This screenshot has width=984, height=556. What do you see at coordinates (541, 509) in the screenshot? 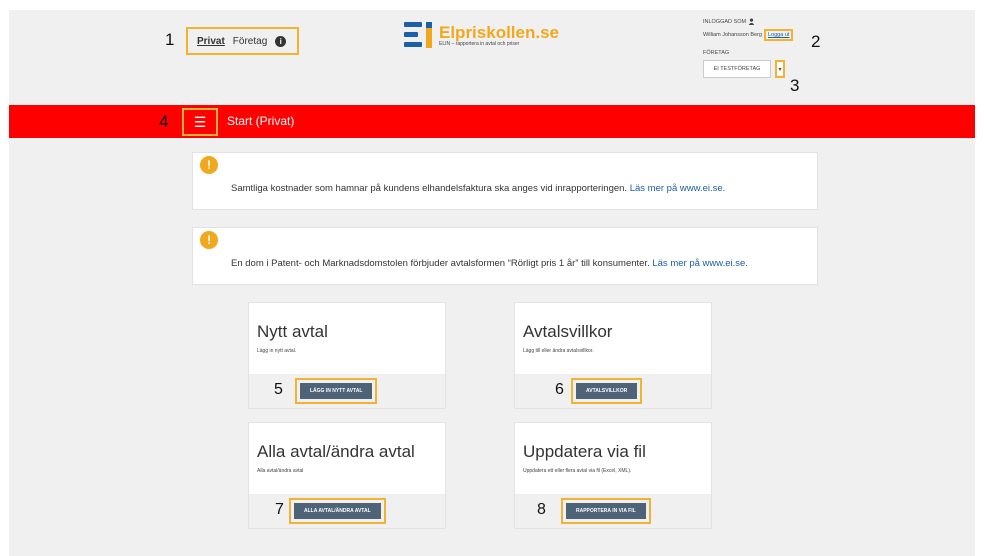
I see `callout-8: 8` at bounding box center [541, 509].